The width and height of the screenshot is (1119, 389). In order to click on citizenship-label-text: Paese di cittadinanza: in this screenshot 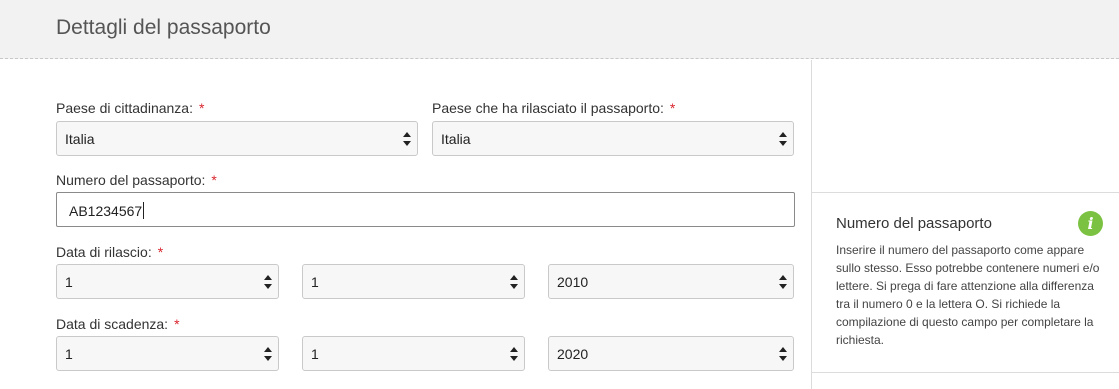, I will do `click(124, 108)`.